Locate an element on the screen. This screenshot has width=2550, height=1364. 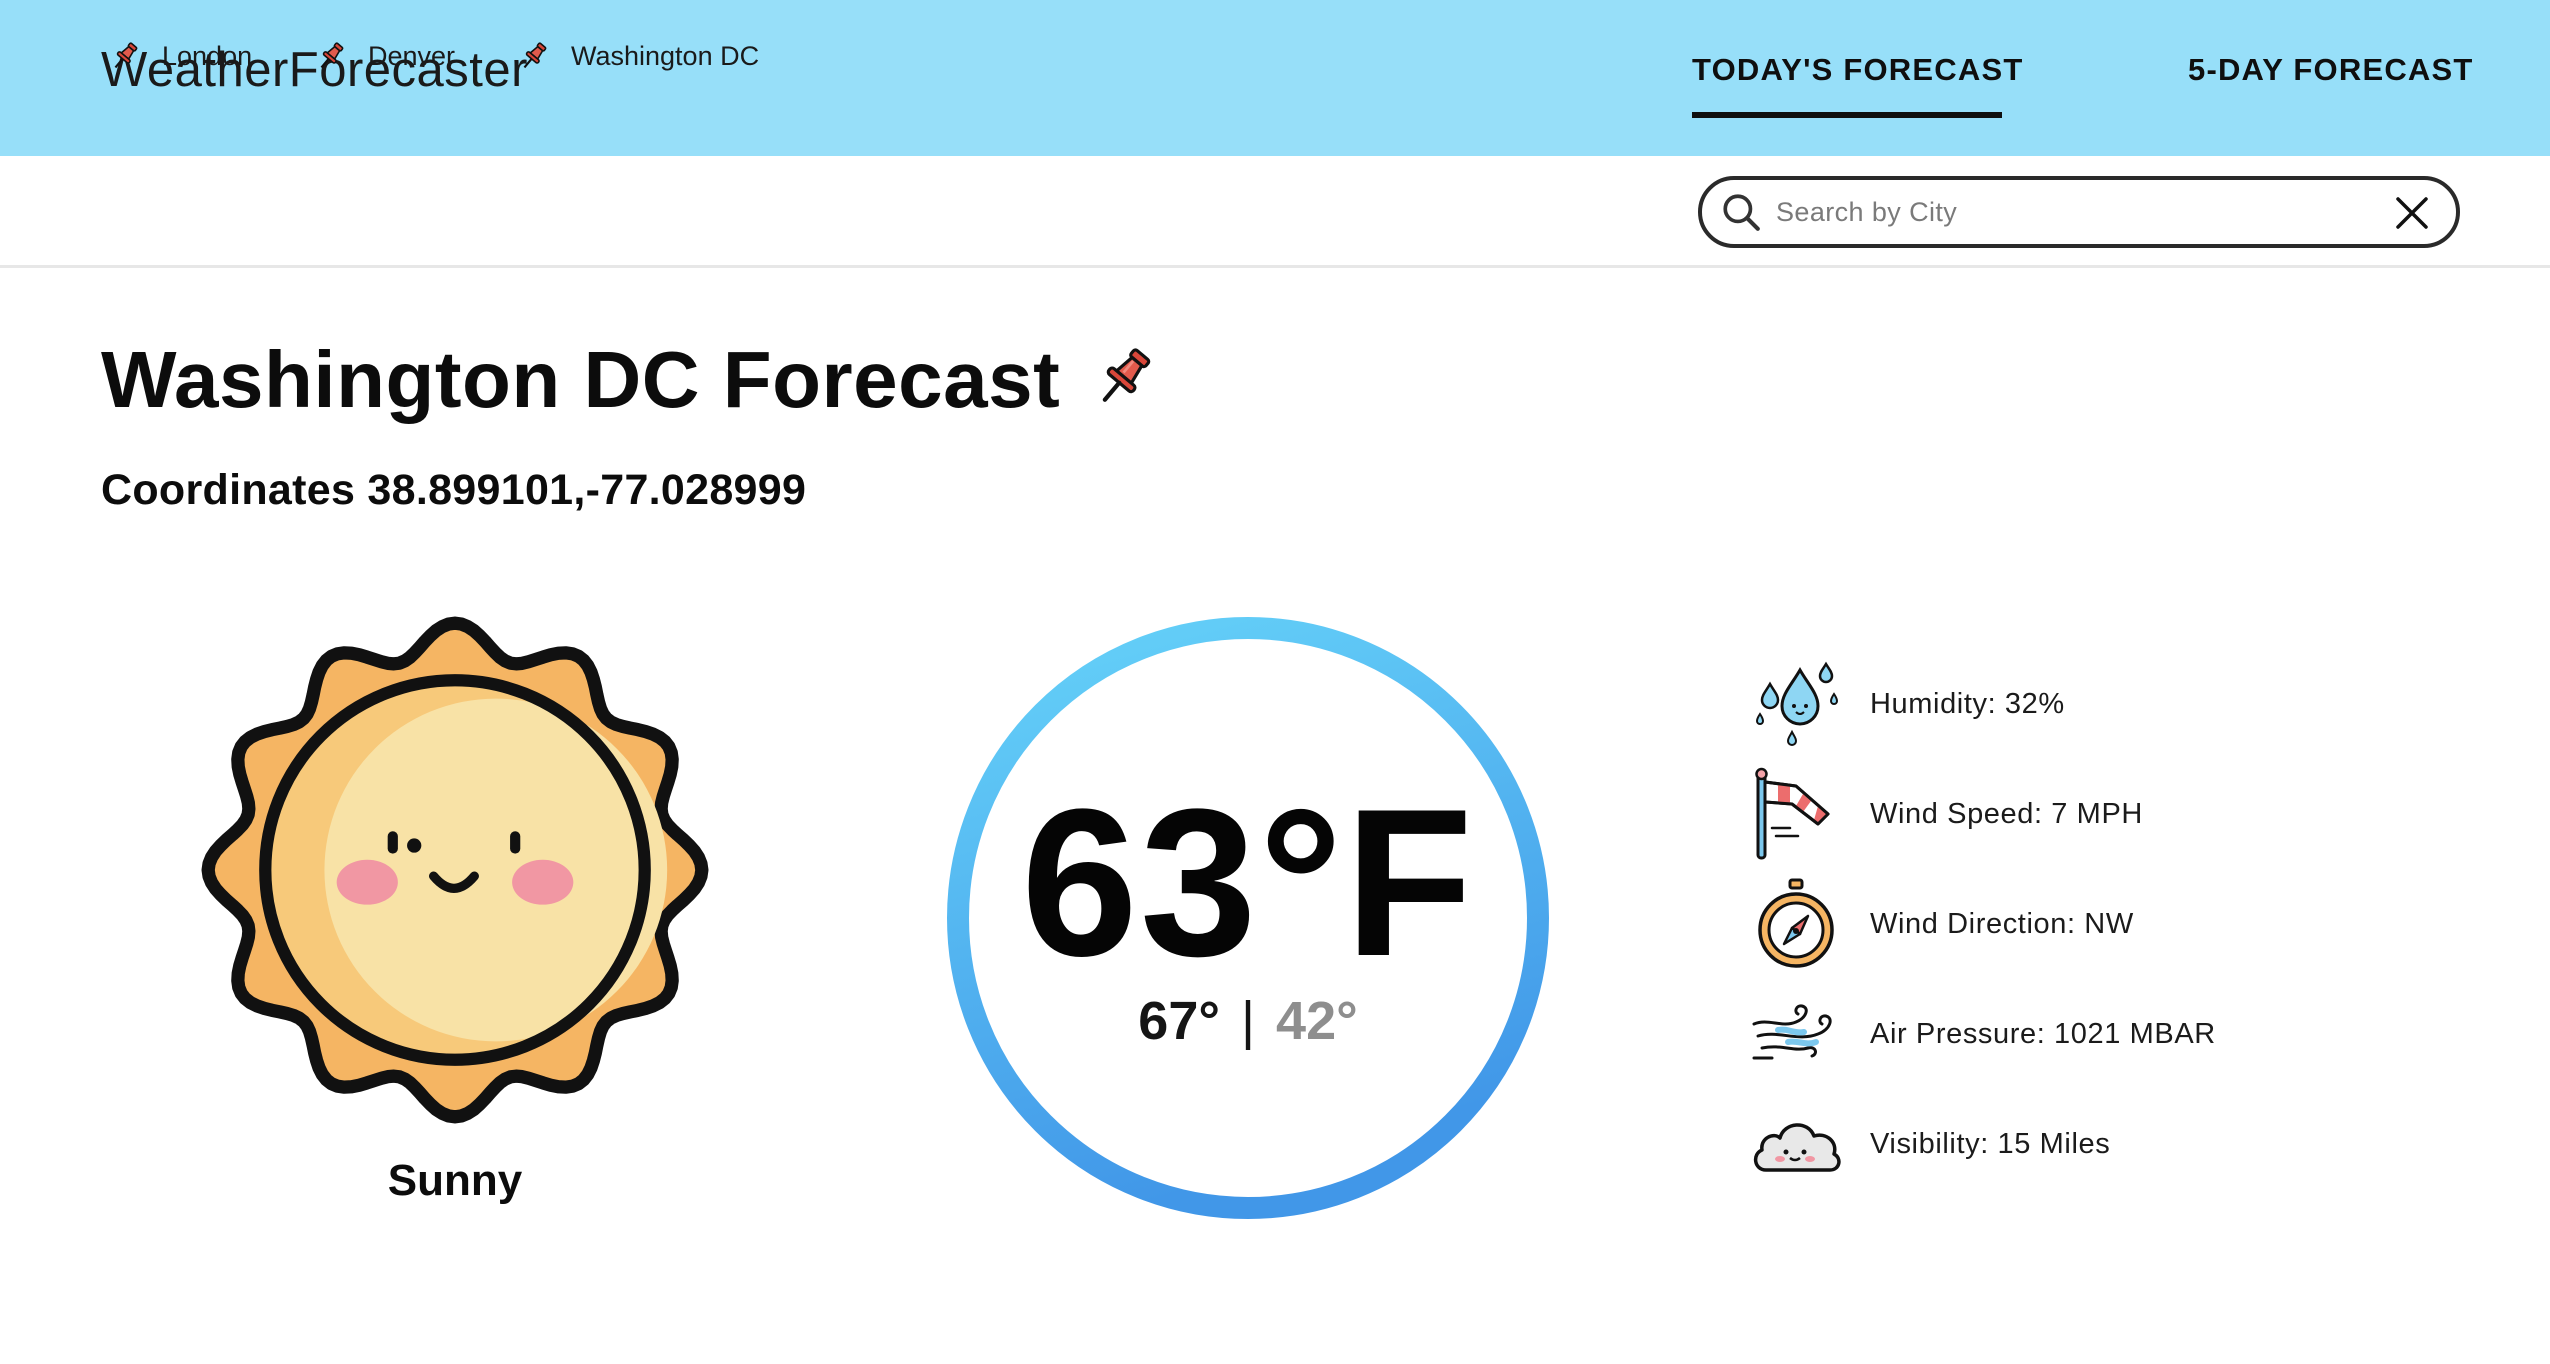
low-temperature: 42° is located at coordinates (1317, 1021).